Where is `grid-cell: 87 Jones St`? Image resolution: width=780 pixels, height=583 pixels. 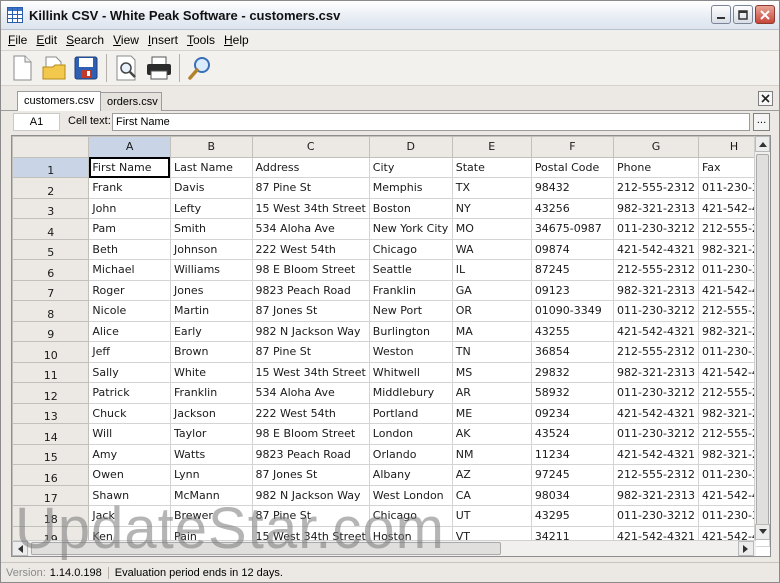 grid-cell: 87 Jones St is located at coordinates (310, 475).